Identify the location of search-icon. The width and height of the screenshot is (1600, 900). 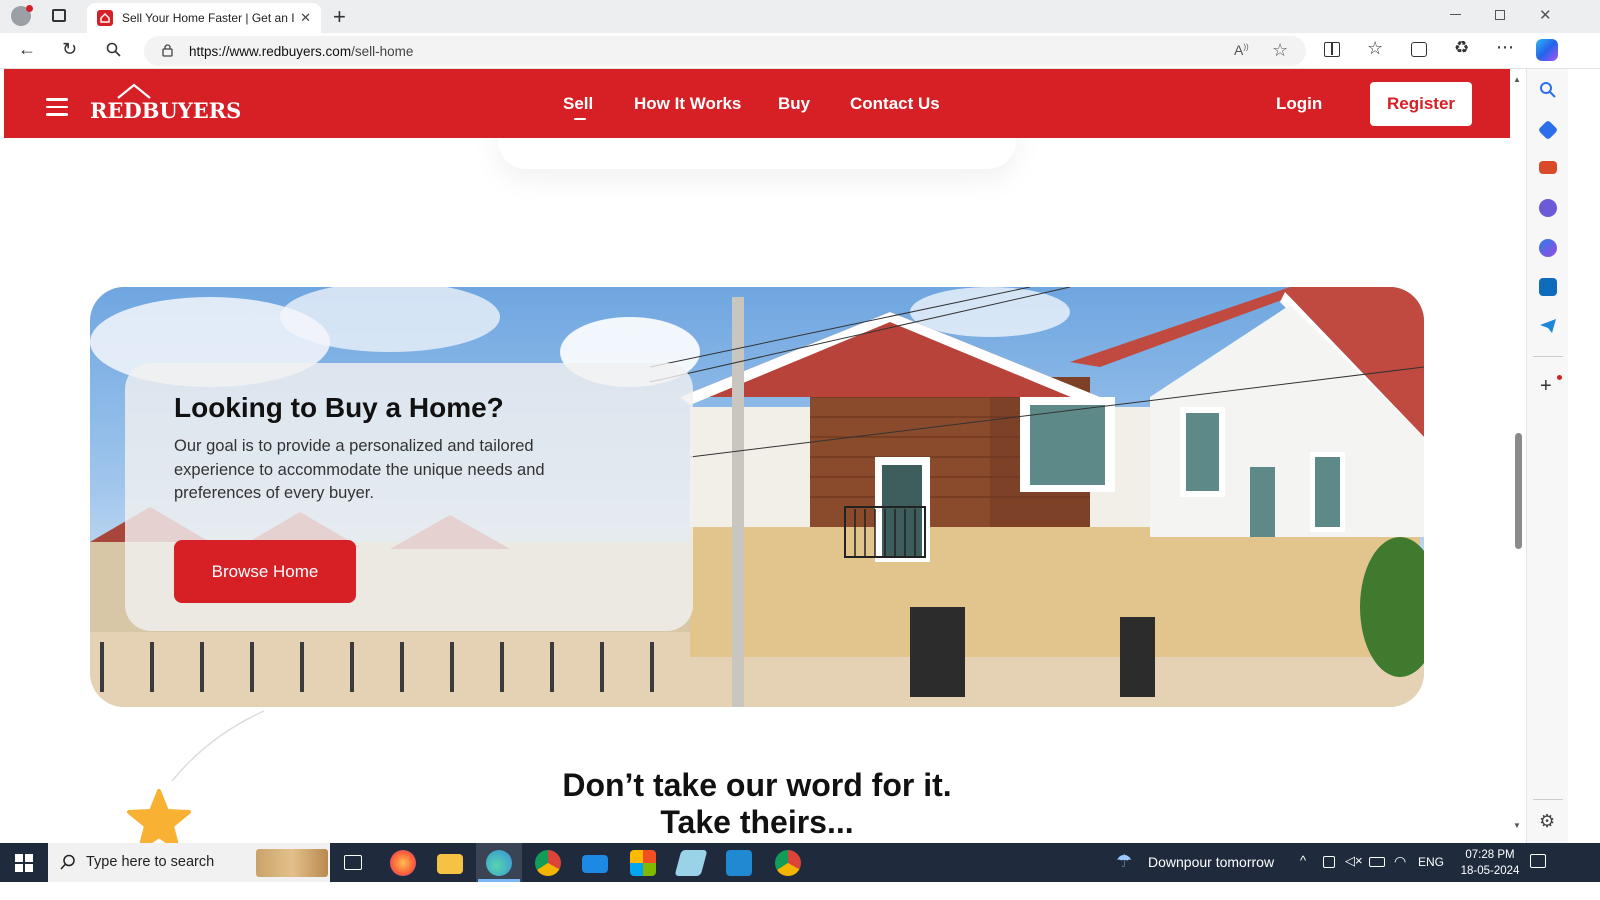
(113, 51).